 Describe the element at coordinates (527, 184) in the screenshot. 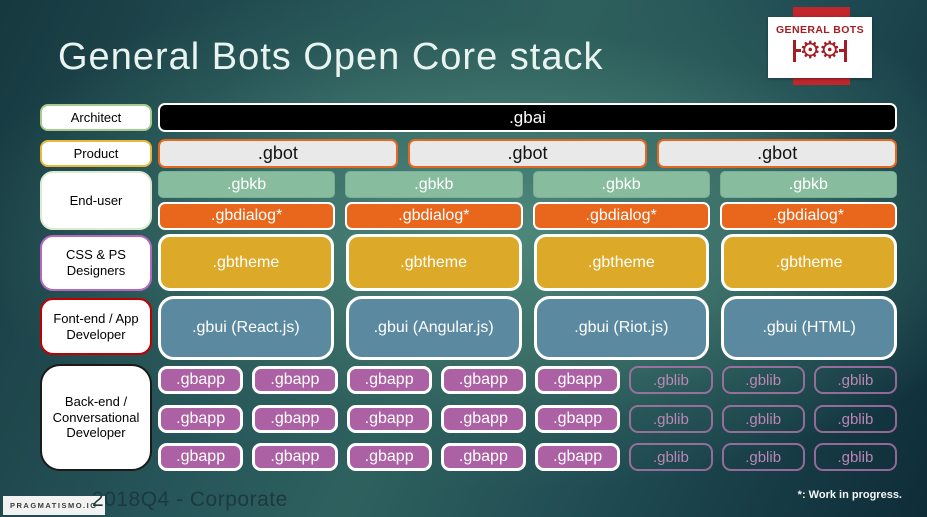

I see `row-gbkb: .gbkb .gbkb .gbkb .gbkb` at that location.